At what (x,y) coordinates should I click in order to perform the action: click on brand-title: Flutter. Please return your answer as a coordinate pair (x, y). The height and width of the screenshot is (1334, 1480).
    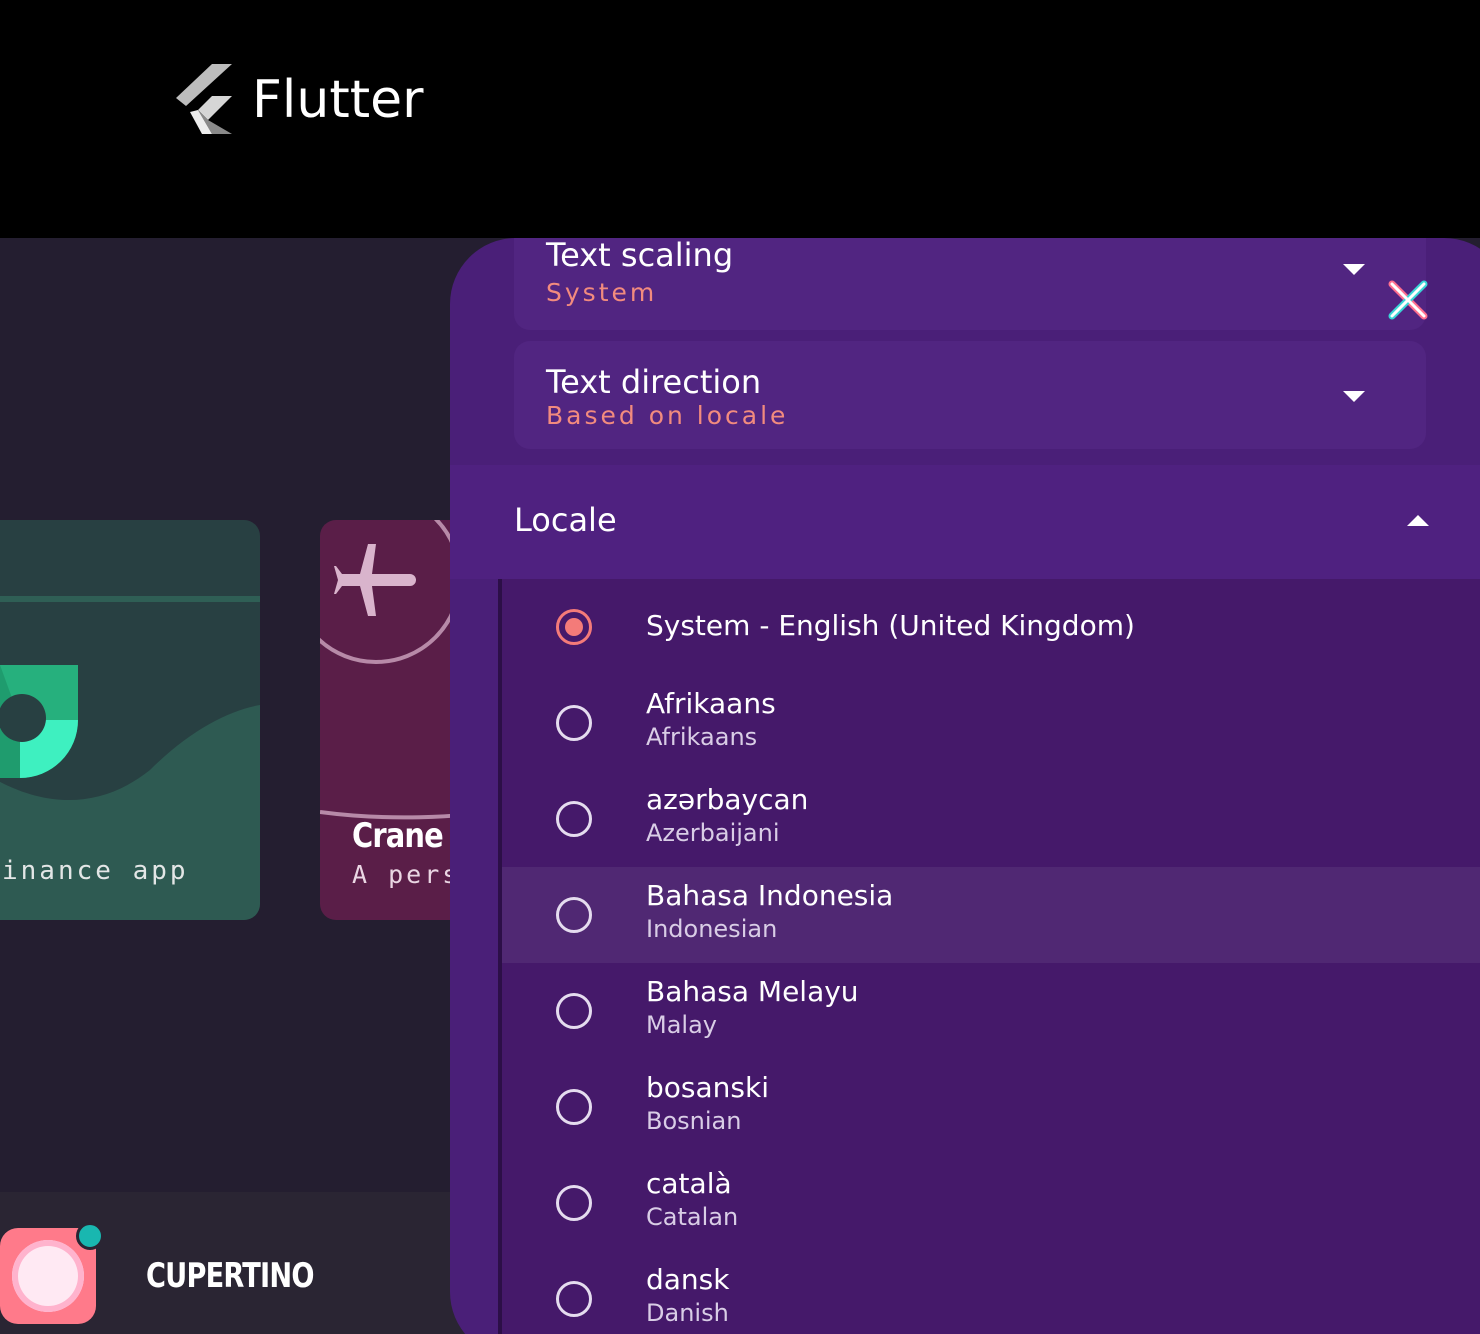
    Looking at the image, I should click on (338, 100).